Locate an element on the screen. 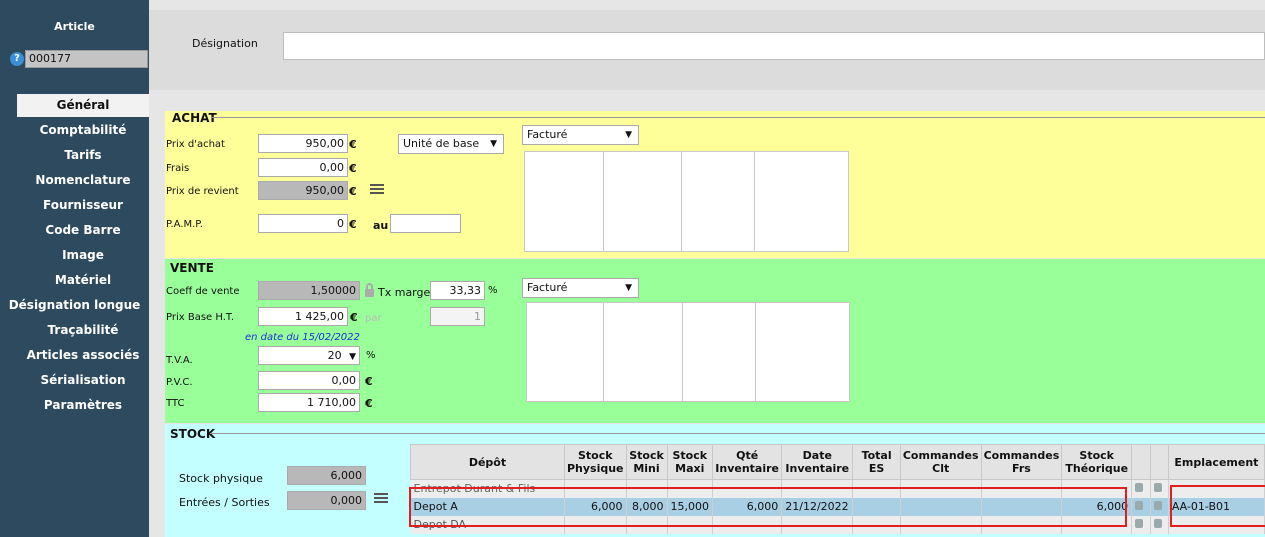 This screenshot has height=537, width=1265. tva-label: T.V.A. is located at coordinates (179, 360).